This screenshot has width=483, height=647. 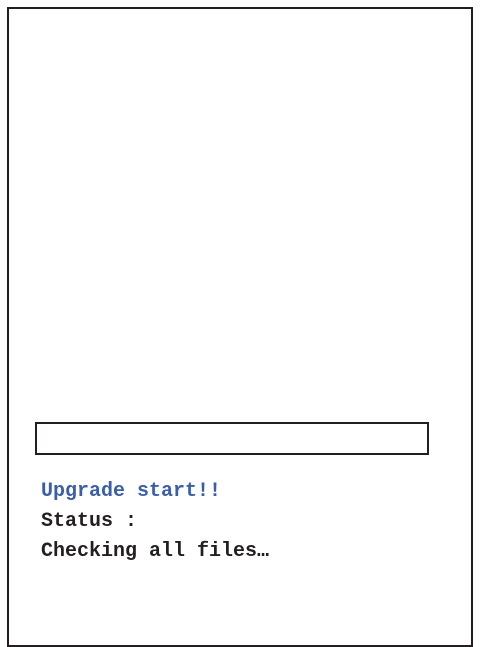 I want to click on status-label: Status :, so click(x=89, y=521).